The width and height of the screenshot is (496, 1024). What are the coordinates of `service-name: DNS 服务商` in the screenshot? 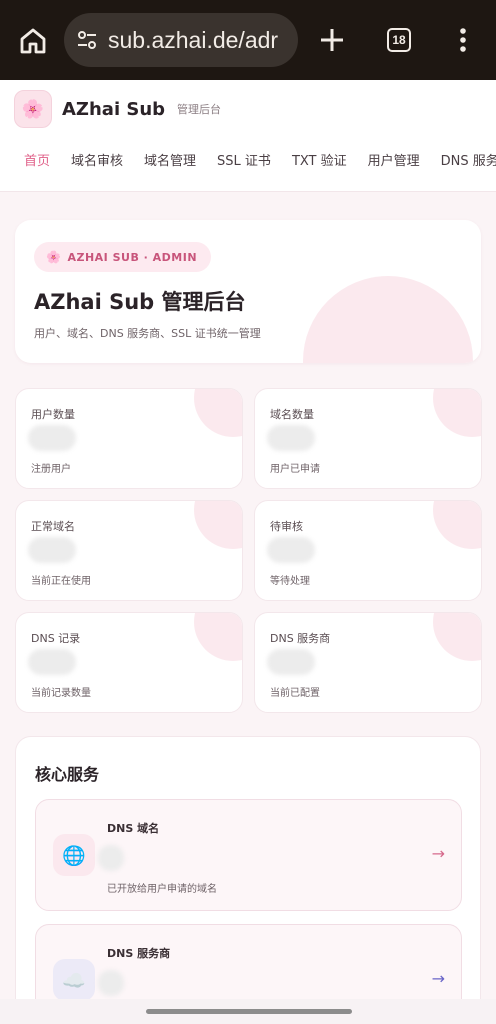 It's located at (139, 953).